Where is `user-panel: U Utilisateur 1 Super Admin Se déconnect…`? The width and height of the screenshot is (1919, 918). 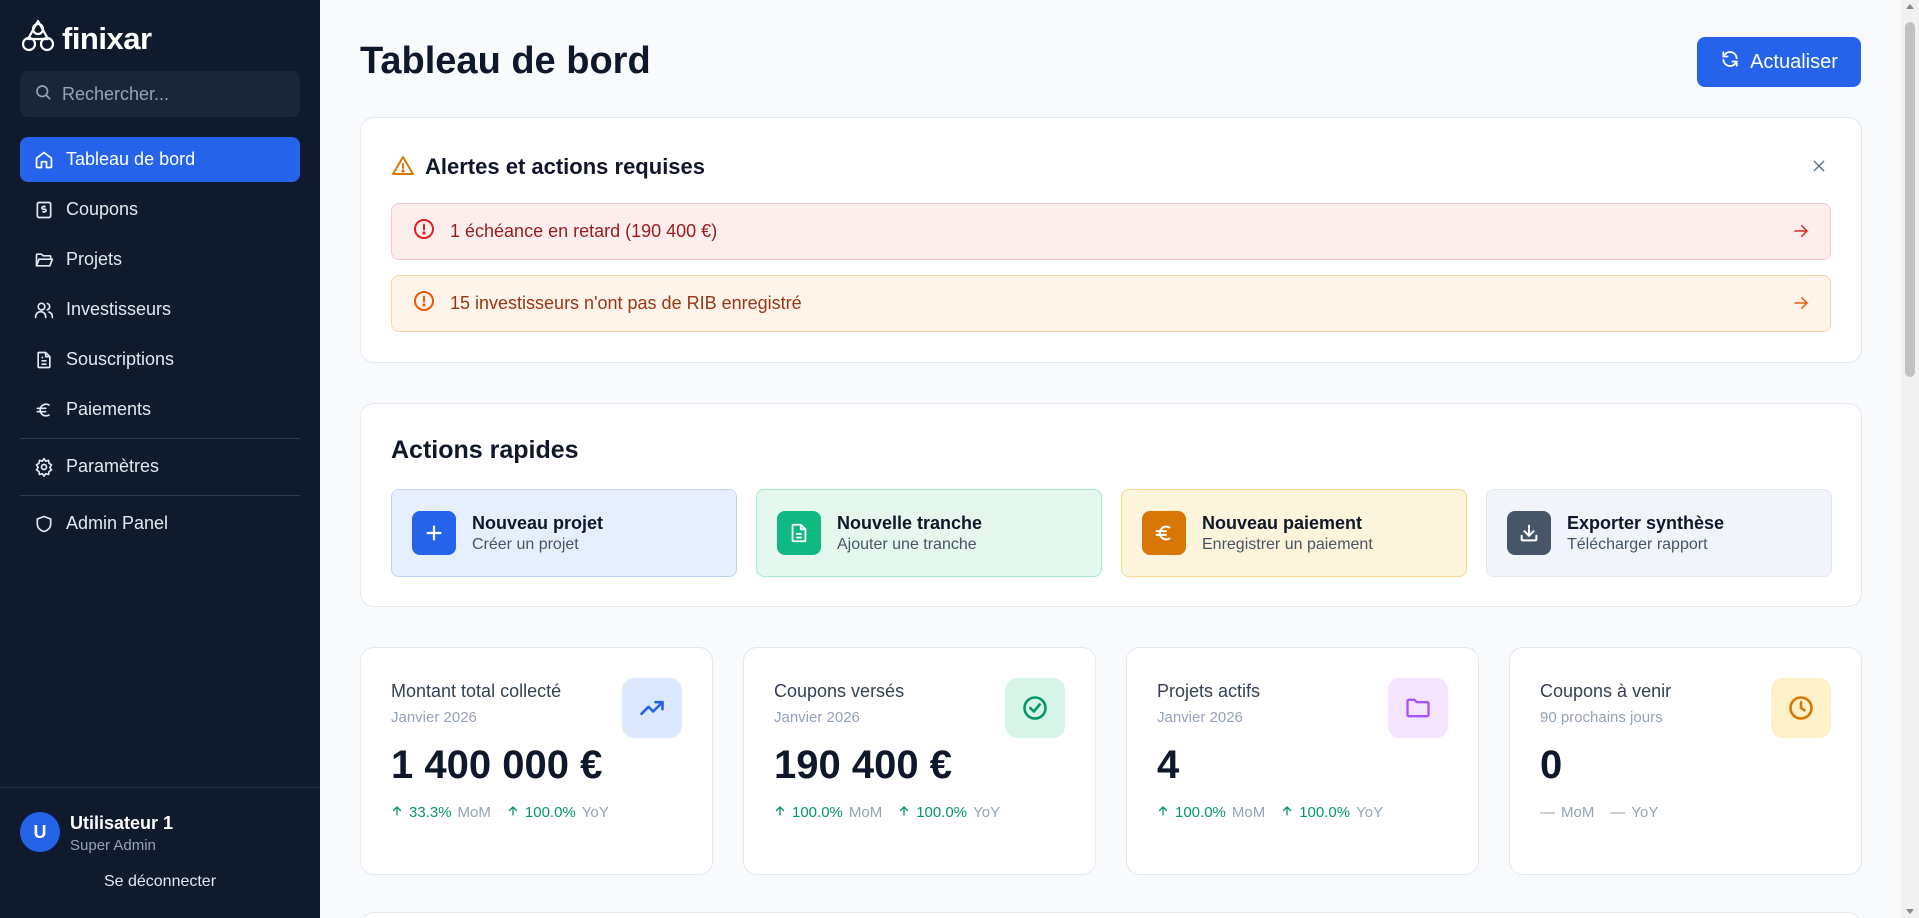
user-panel: U Utilisateur 1 Super Admin Se déconnect… is located at coordinates (160, 852).